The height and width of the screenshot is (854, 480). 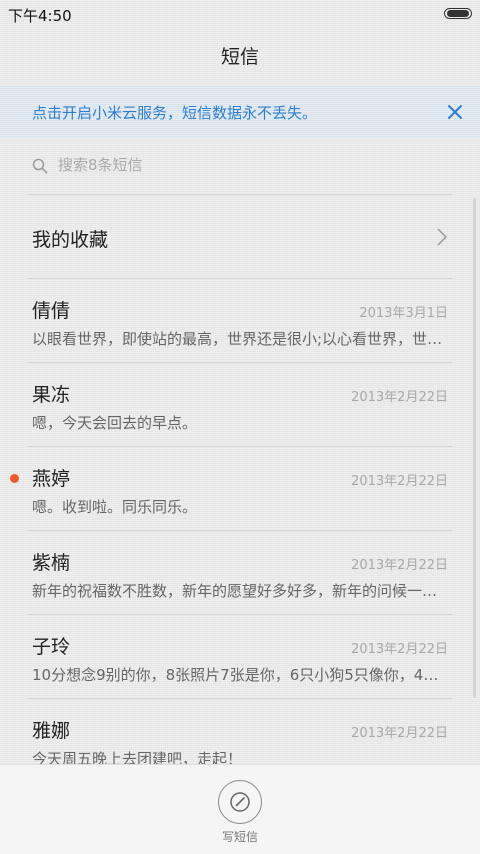 I want to click on contact-name: 雅娜, so click(x=51, y=731).